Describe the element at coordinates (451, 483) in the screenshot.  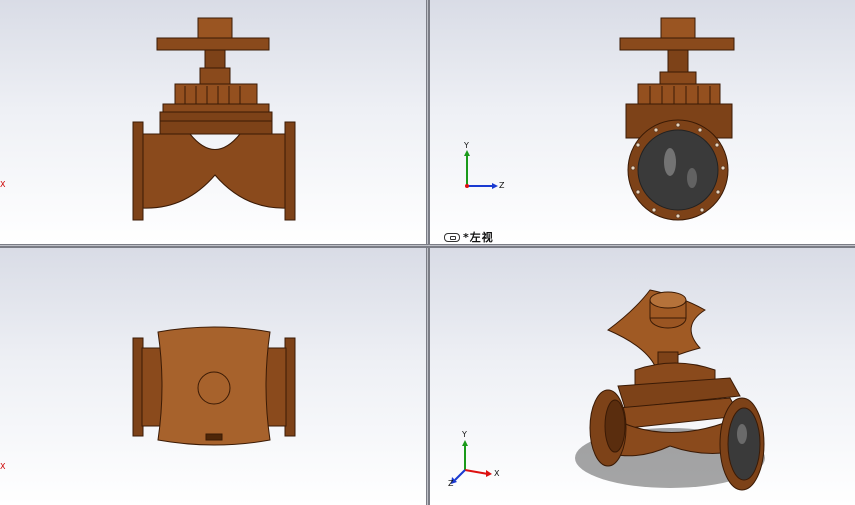
I see `iso-triad-z-label: Z` at that location.